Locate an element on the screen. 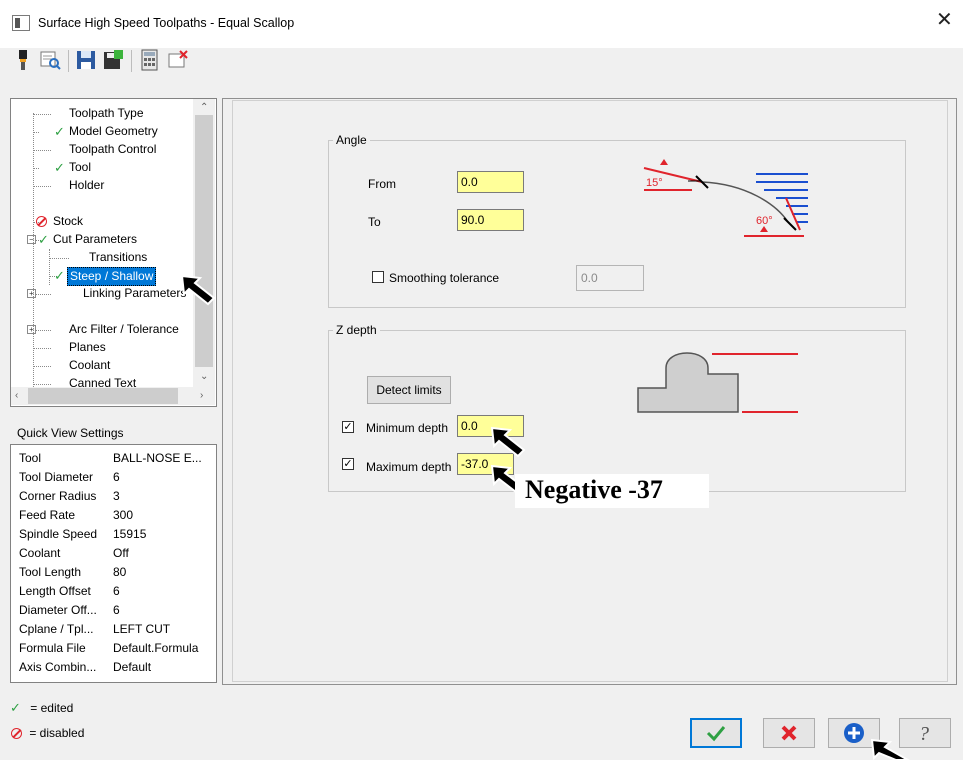  annotation-box: Negative -37 is located at coordinates (612, 491).